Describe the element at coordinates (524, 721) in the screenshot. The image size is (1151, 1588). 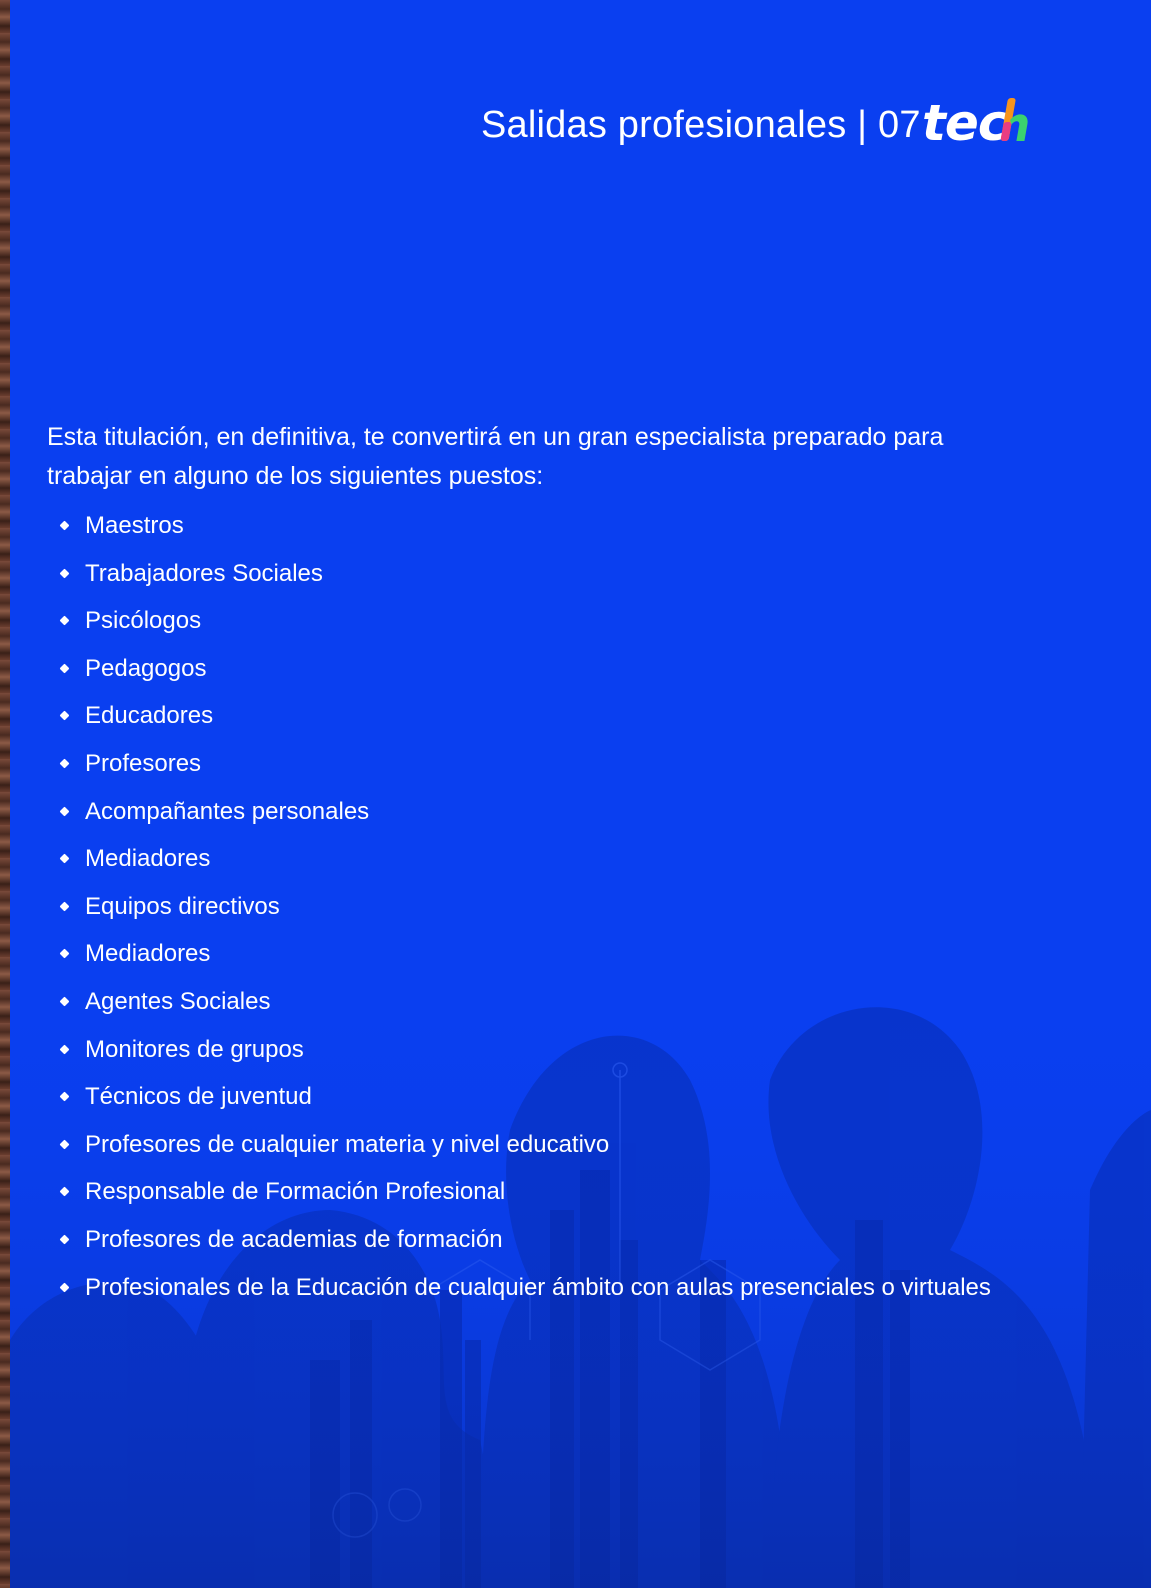
I see `career-item: Educadores` at that location.